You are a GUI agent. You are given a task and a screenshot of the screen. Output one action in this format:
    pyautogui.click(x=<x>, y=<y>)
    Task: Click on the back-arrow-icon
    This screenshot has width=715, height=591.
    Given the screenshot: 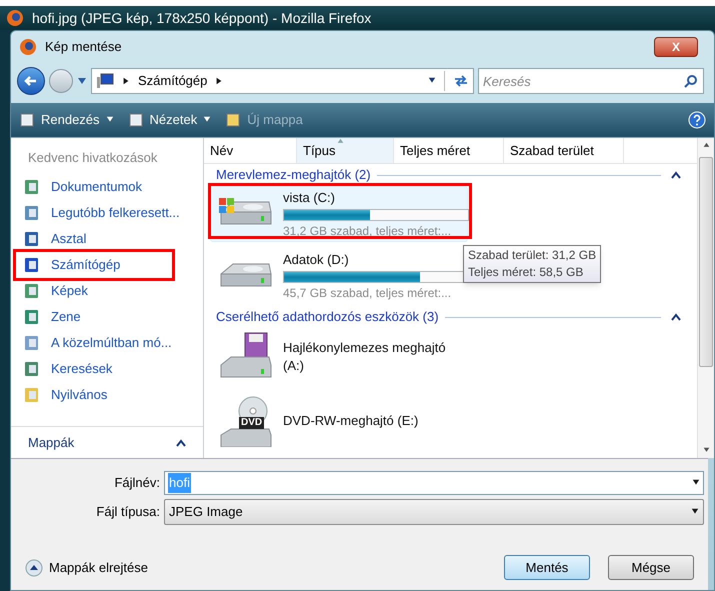 What is the action you would take?
    pyautogui.click(x=31, y=81)
    